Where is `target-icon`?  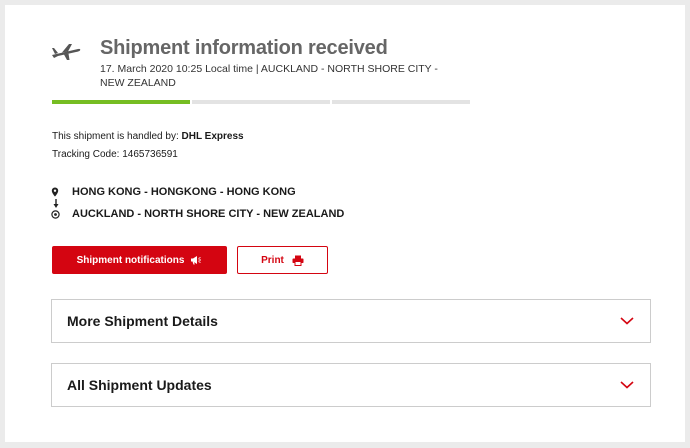
target-icon is located at coordinates (55, 214).